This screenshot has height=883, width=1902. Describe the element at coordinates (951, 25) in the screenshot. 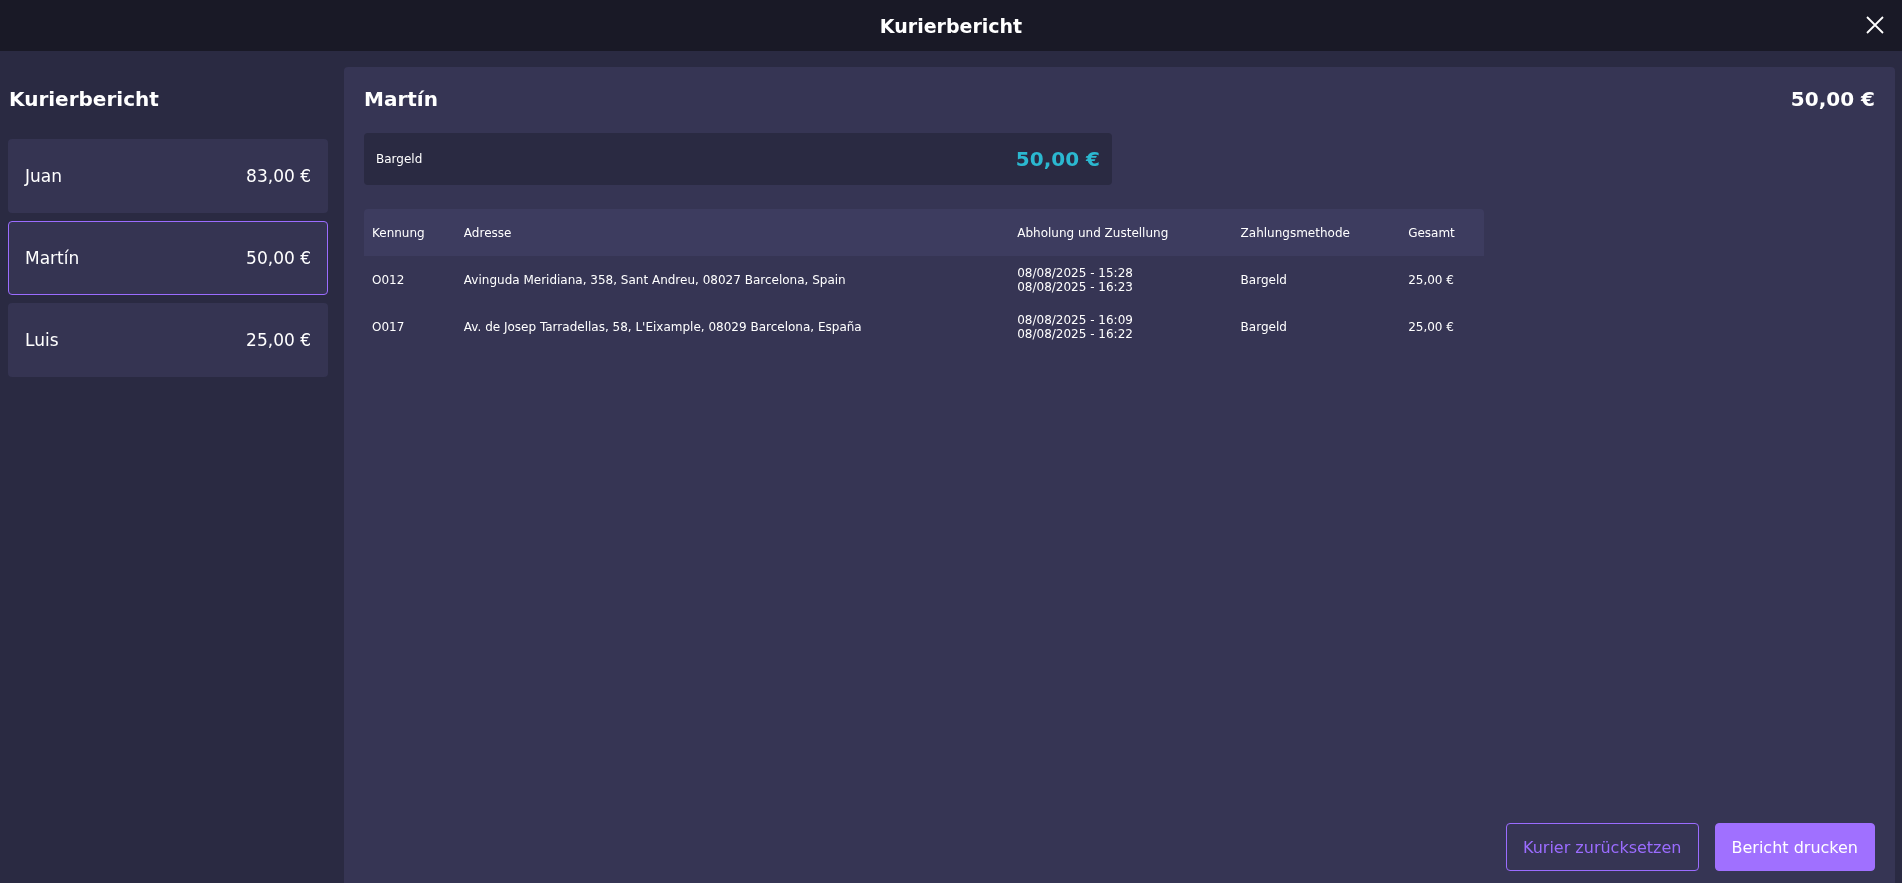

I see `window-title: Kurierbericht` at that location.